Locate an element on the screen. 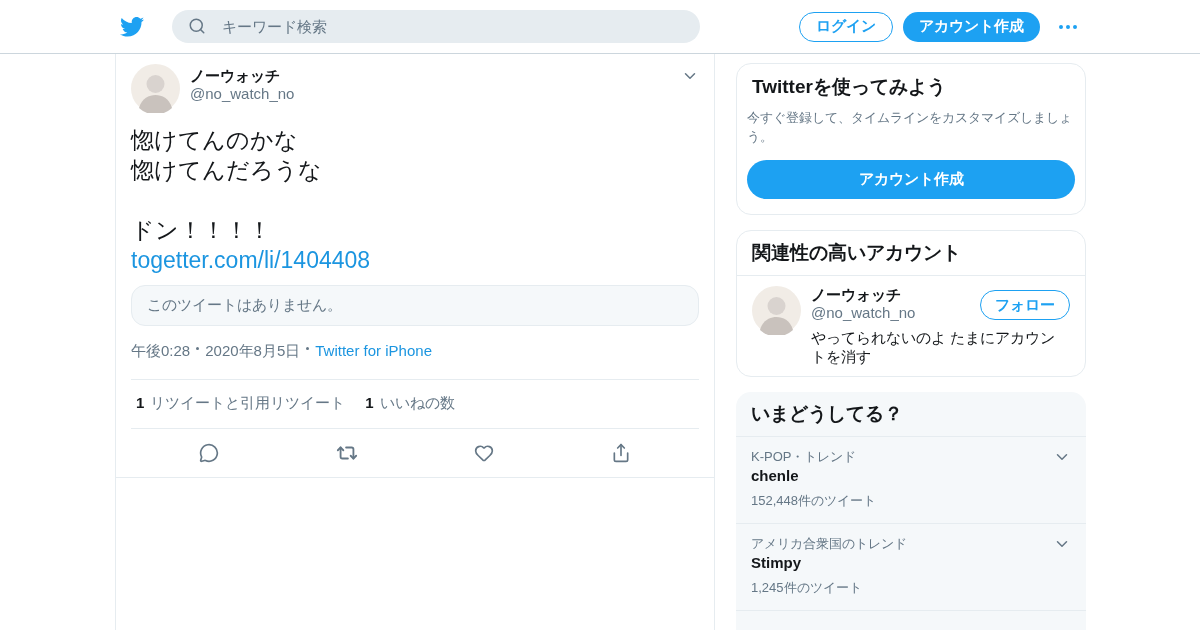 The width and height of the screenshot is (1200, 630). card-title: Twitterを使ってみよう is located at coordinates (849, 87).